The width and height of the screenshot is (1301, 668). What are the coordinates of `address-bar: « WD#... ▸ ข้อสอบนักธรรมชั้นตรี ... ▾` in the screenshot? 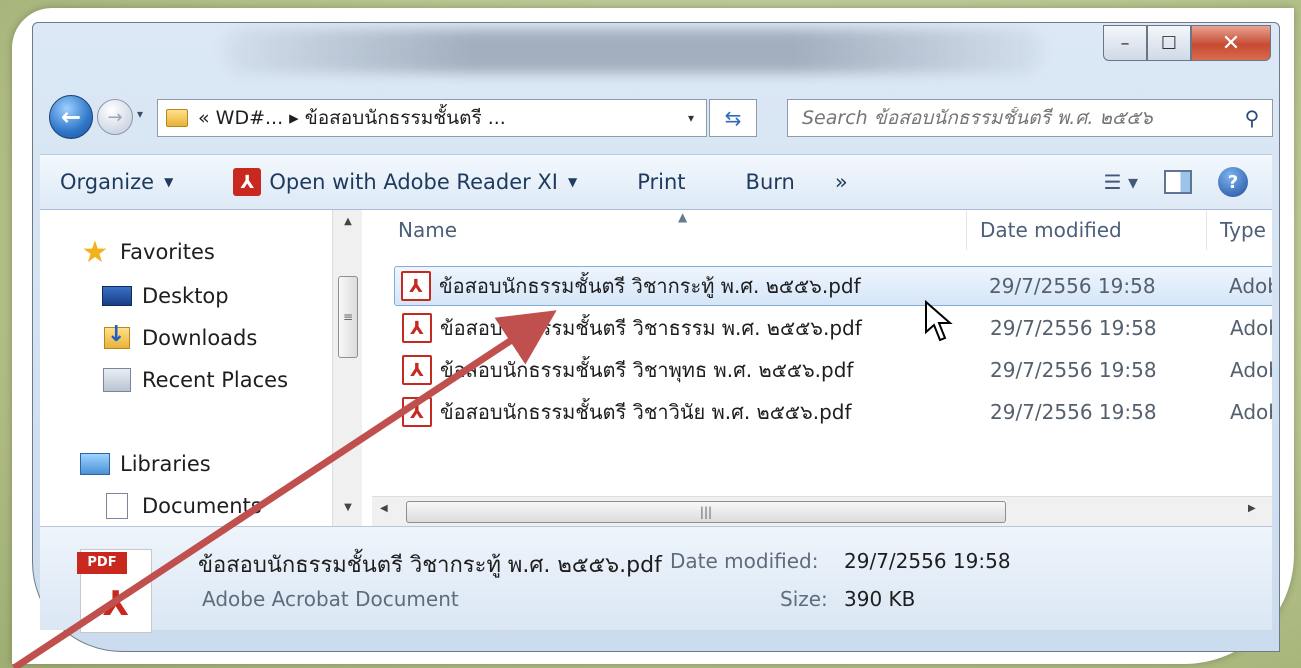 It's located at (432, 118).